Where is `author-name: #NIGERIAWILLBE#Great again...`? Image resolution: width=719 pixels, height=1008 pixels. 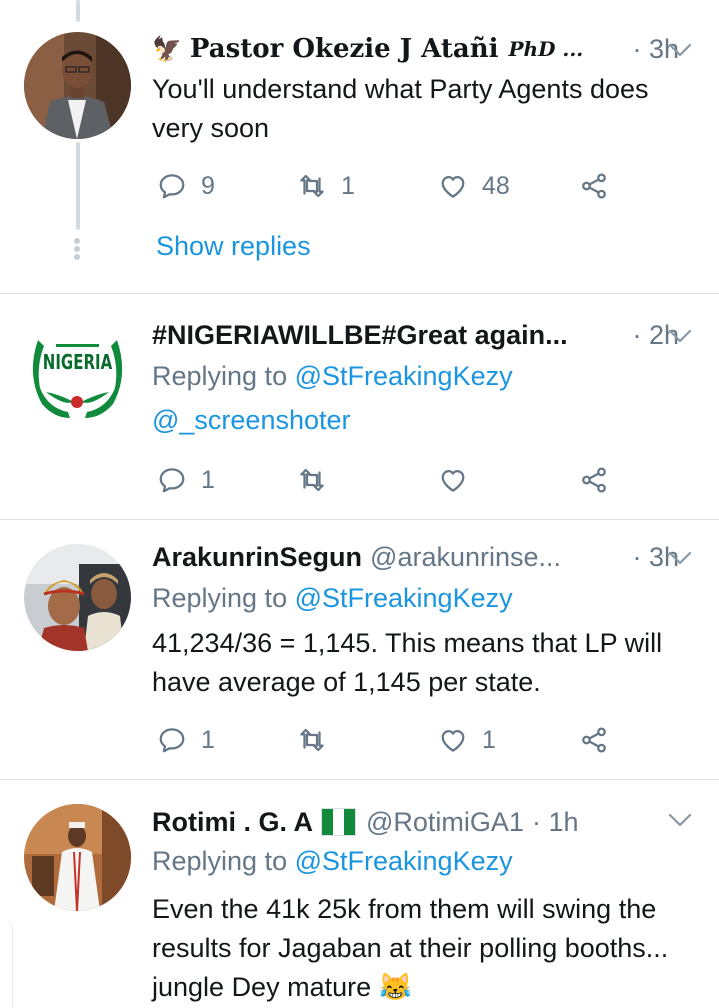
author-name: #NIGERIAWILLBE#Great again... is located at coordinates (360, 335).